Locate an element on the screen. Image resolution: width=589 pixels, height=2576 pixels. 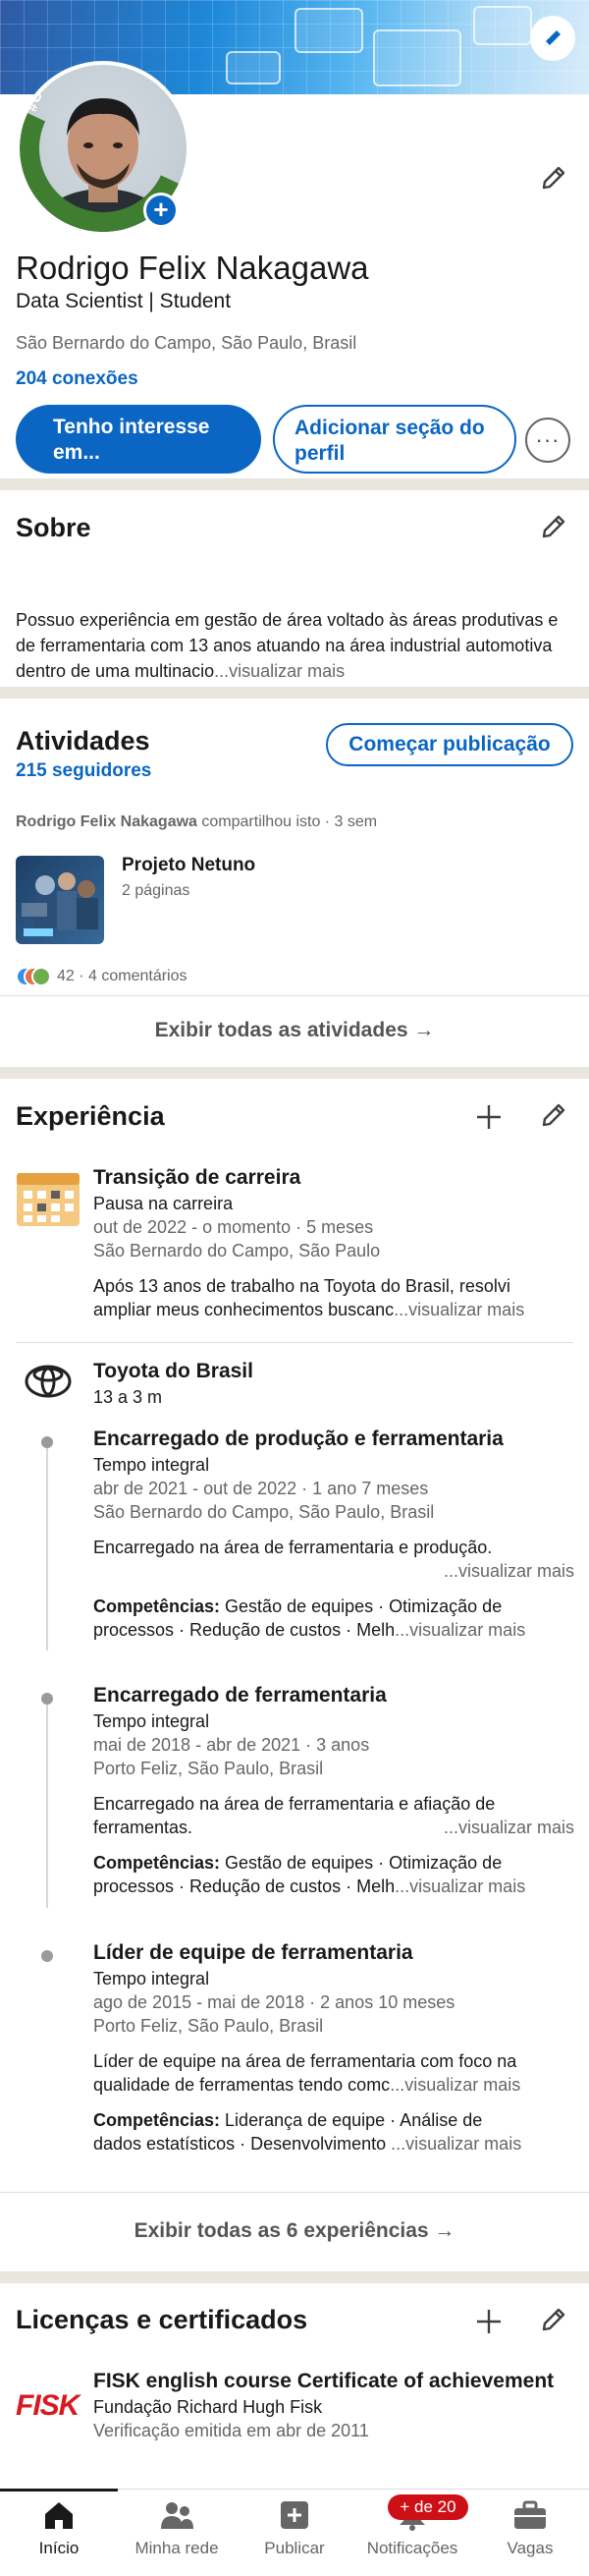
nav-post-label: Publicar is located at coordinates (294, 2548).